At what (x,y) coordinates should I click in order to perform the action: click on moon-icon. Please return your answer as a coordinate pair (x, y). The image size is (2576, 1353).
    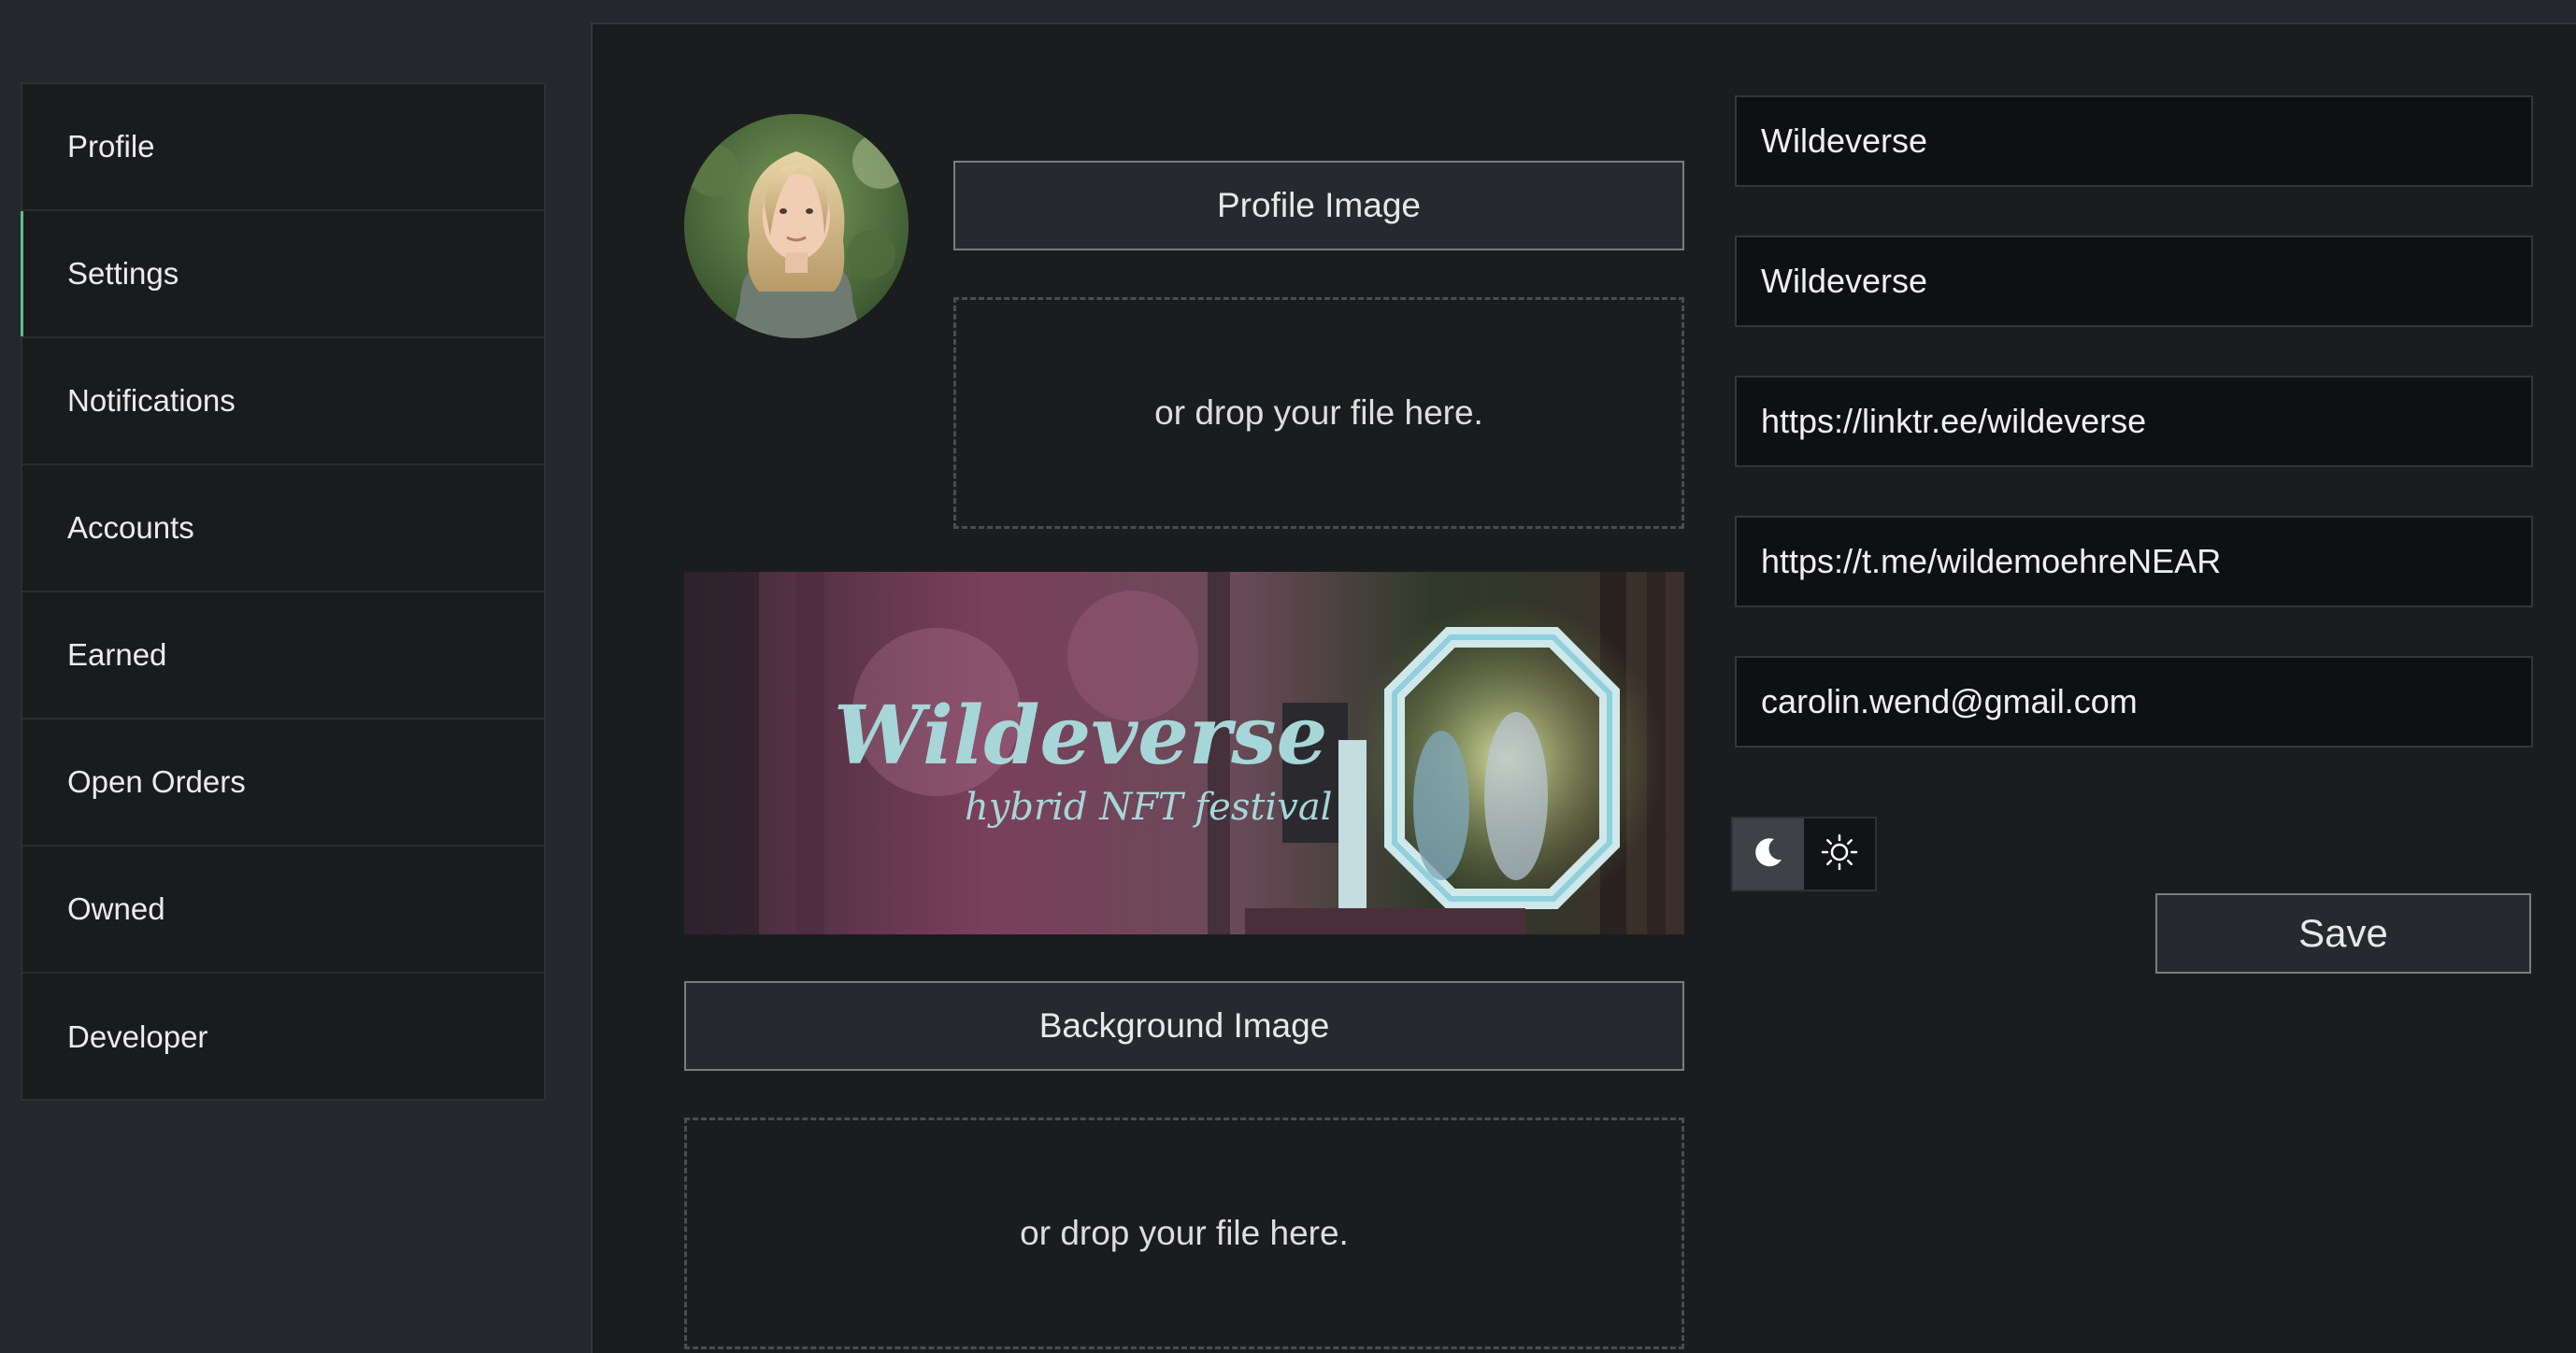
    Looking at the image, I should click on (1768, 855).